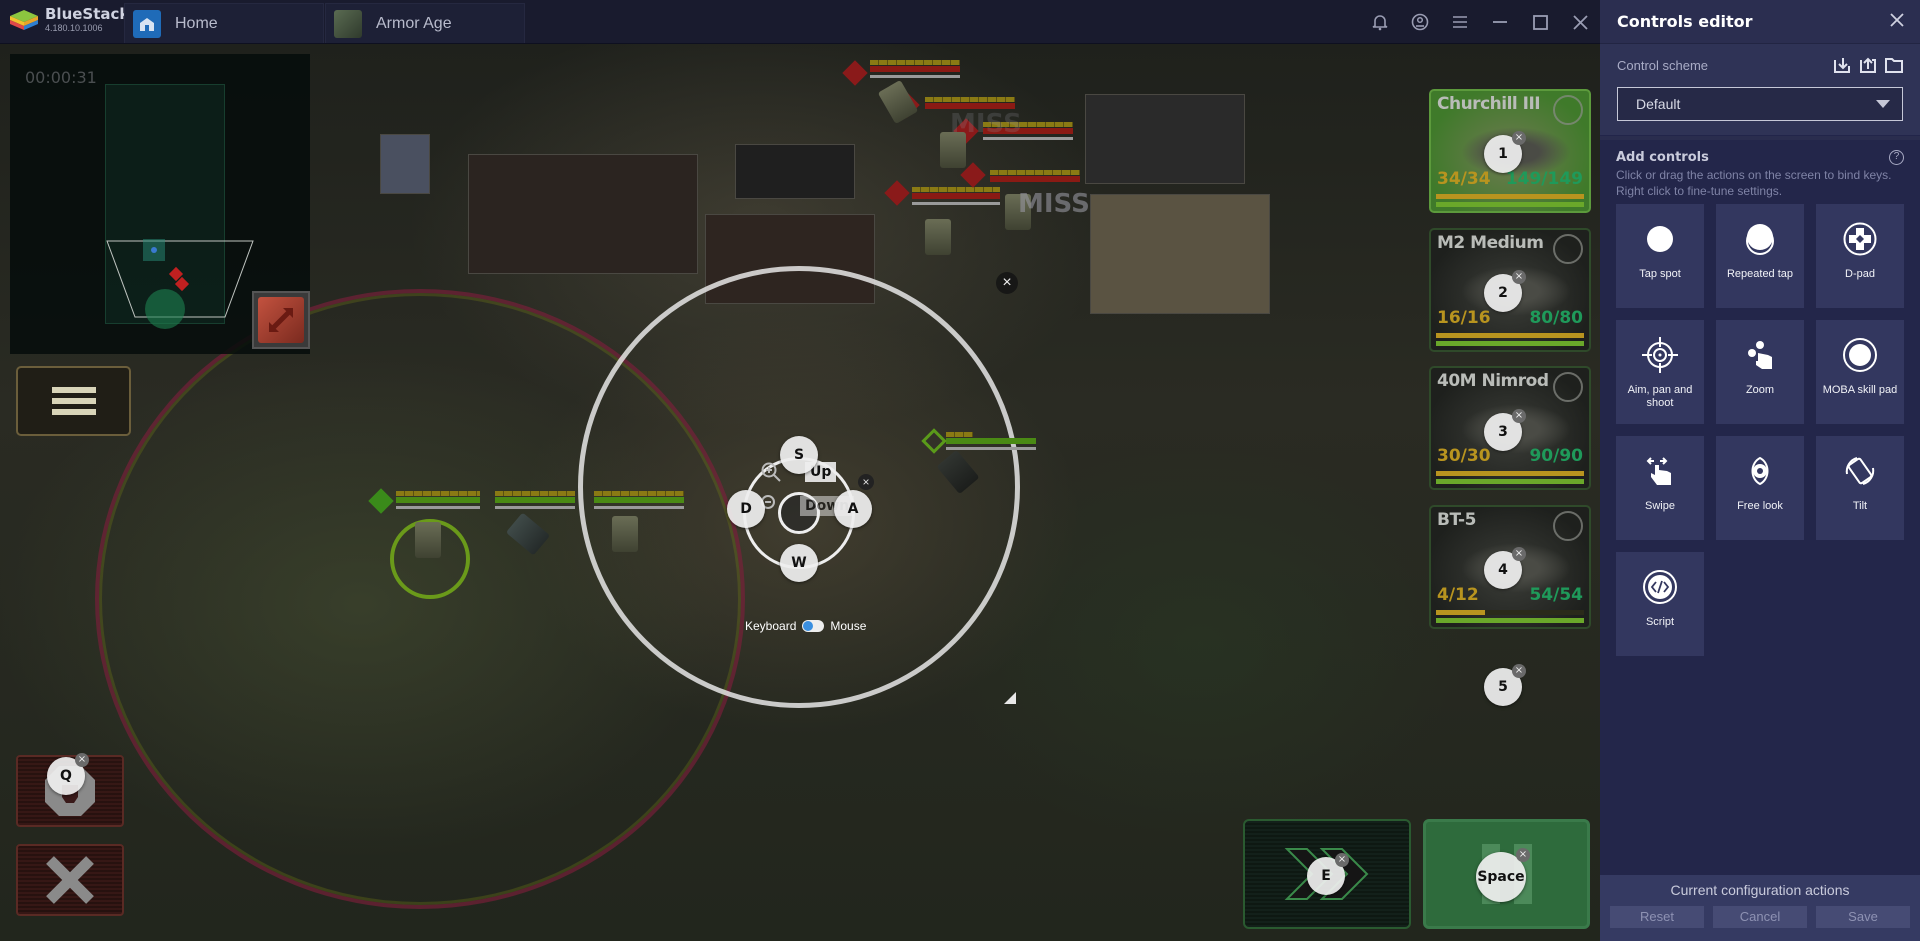 The height and width of the screenshot is (941, 1920). What do you see at coordinates (853, 509) in the screenshot?
I see `dpad-key-right: A` at bounding box center [853, 509].